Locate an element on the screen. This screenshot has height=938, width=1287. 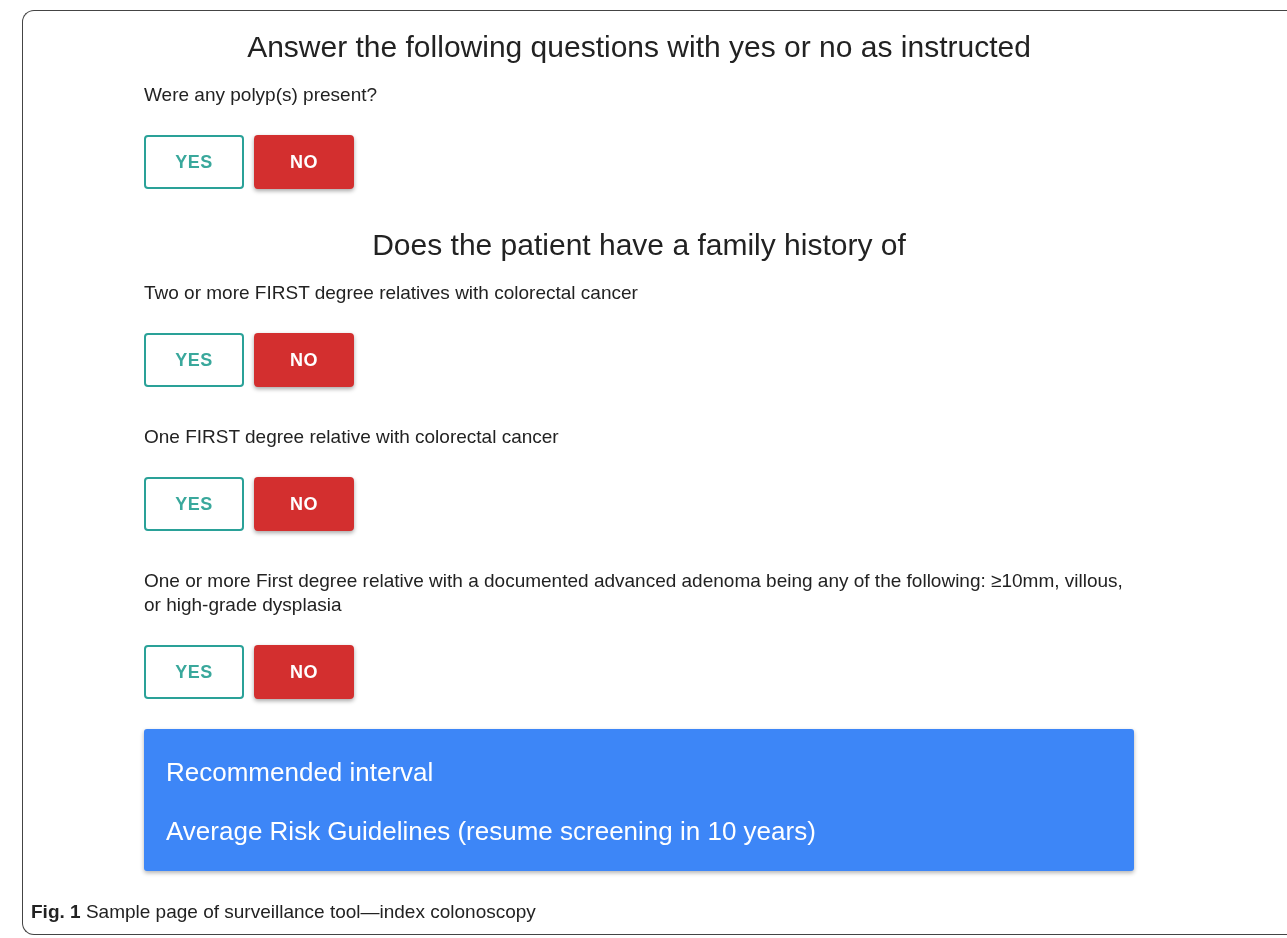
question-text: One or more First degree relative with a documented advanced adenoma being any of the following: ≥10mm, villous, or high-grade dysplasia is located at coordinates (634, 593).